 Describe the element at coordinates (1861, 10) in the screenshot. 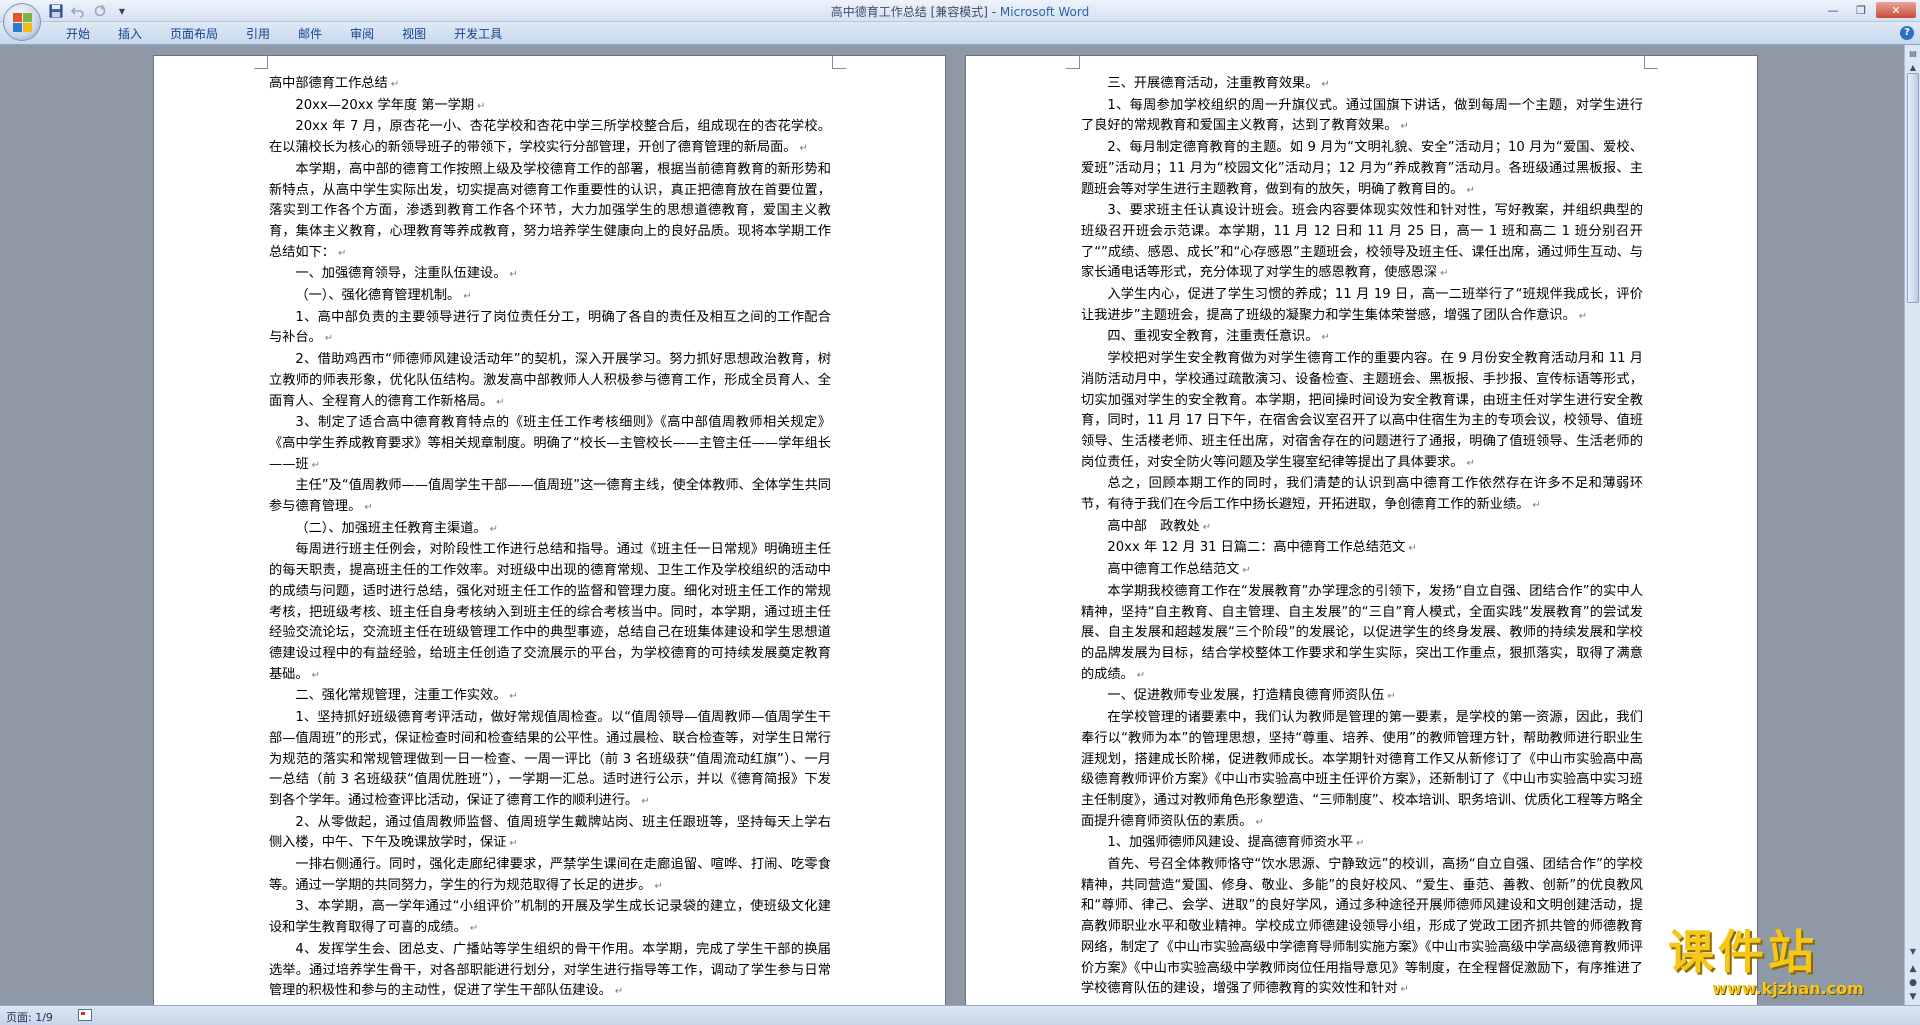

I see `maximize-icon: ❐` at that location.